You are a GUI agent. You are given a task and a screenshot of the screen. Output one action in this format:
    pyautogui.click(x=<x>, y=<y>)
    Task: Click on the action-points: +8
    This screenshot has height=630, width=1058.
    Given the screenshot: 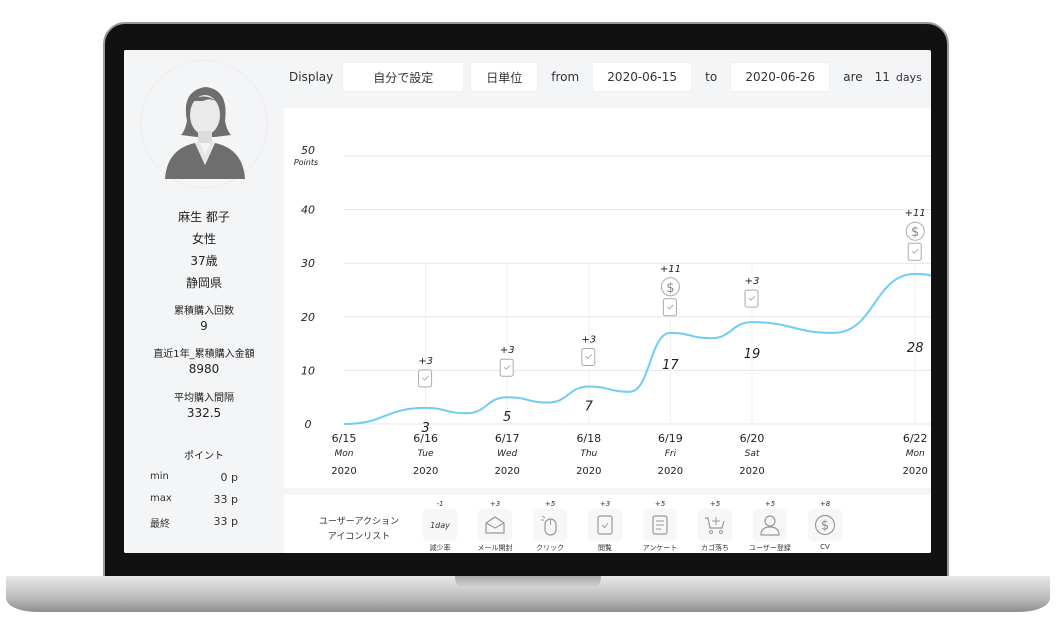 What is the action you would take?
    pyautogui.click(x=825, y=504)
    